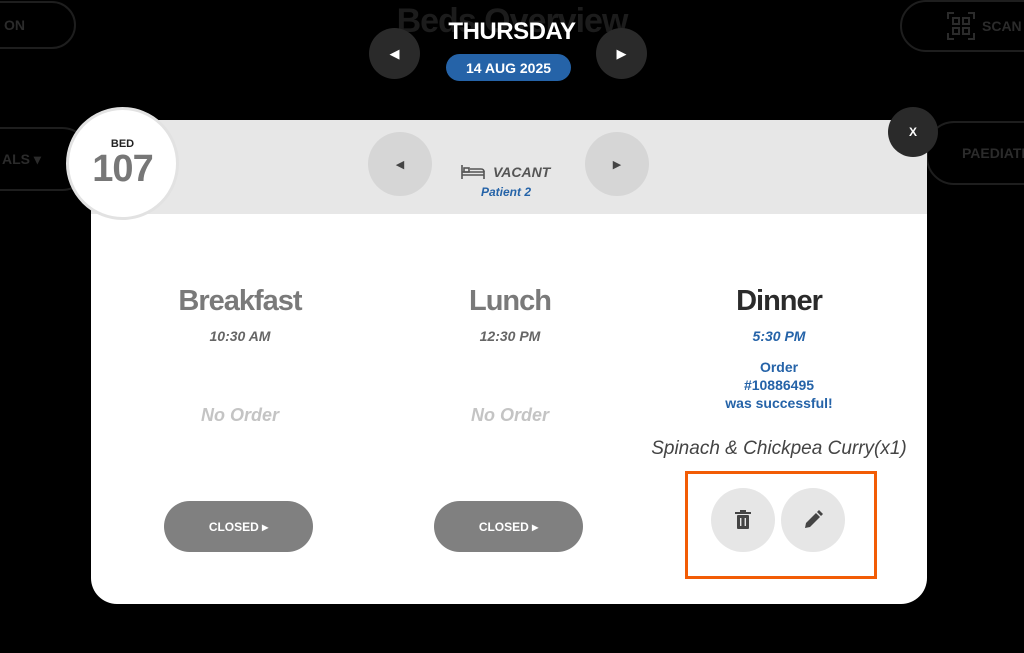 This screenshot has width=1024, height=653. Describe the element at coordinates (240, 301) in the screenshot. I see `meal-name: Breakfast` at that location.